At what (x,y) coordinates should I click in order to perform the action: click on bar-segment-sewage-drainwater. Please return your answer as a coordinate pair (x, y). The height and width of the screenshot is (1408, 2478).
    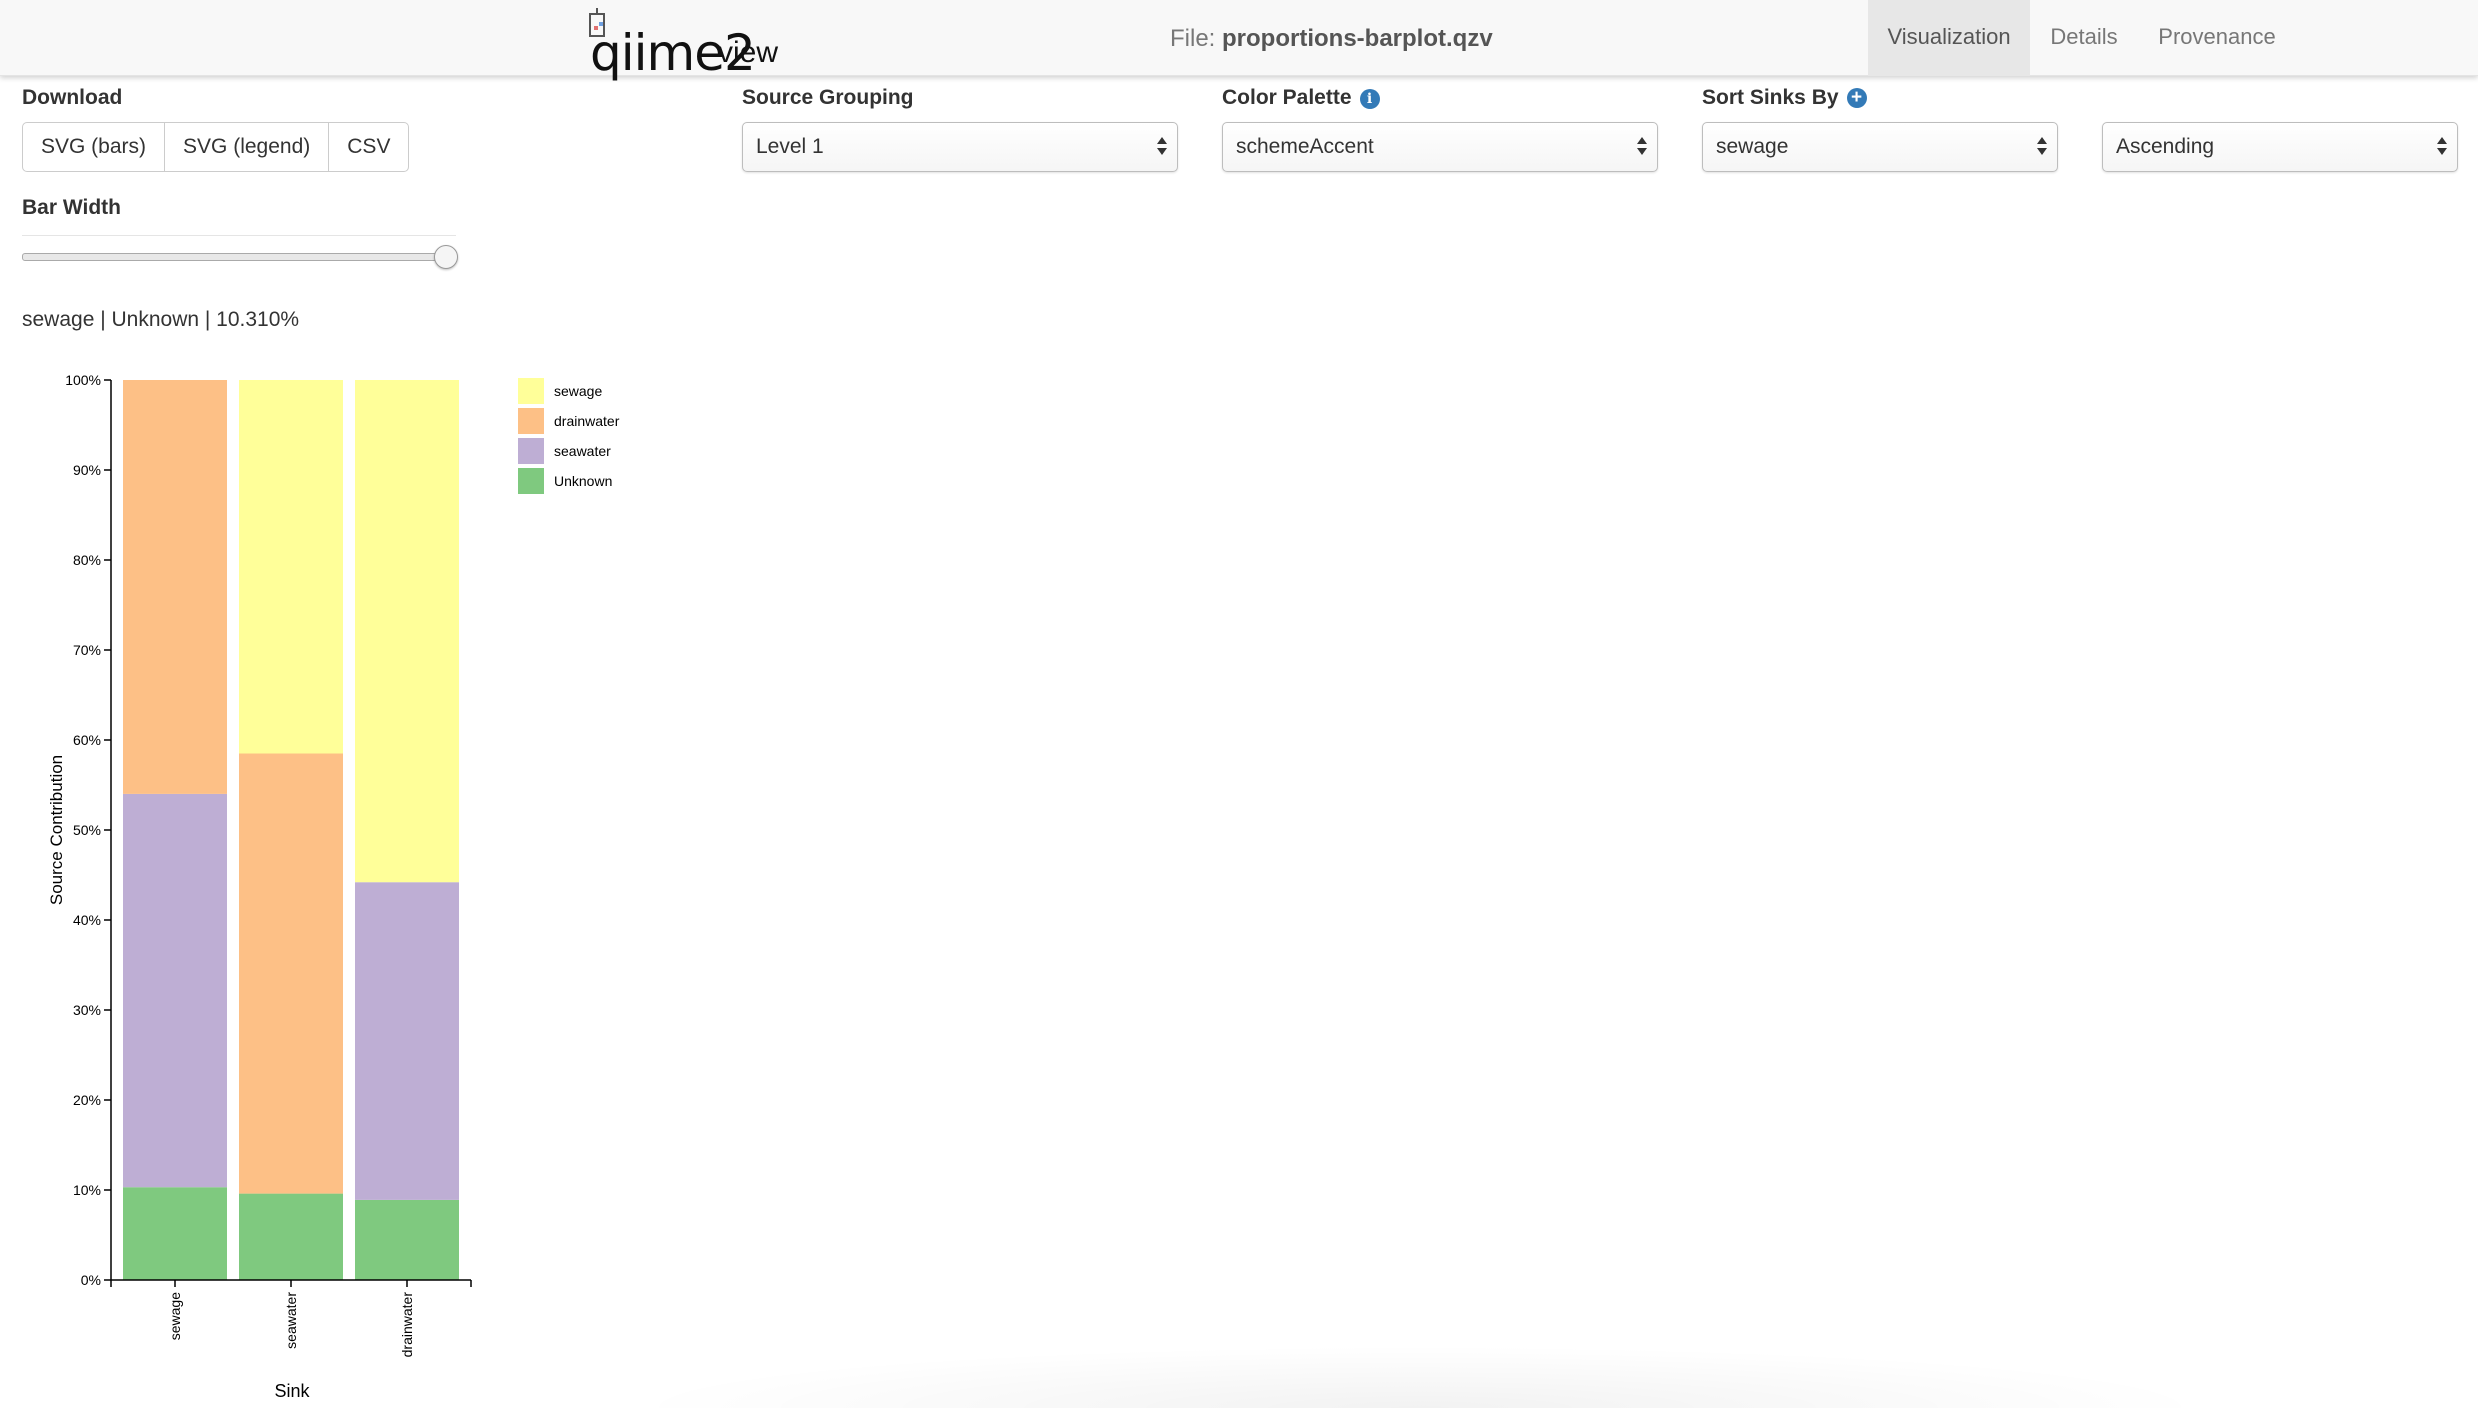
    Looking at the image, I should click on (175, 587).